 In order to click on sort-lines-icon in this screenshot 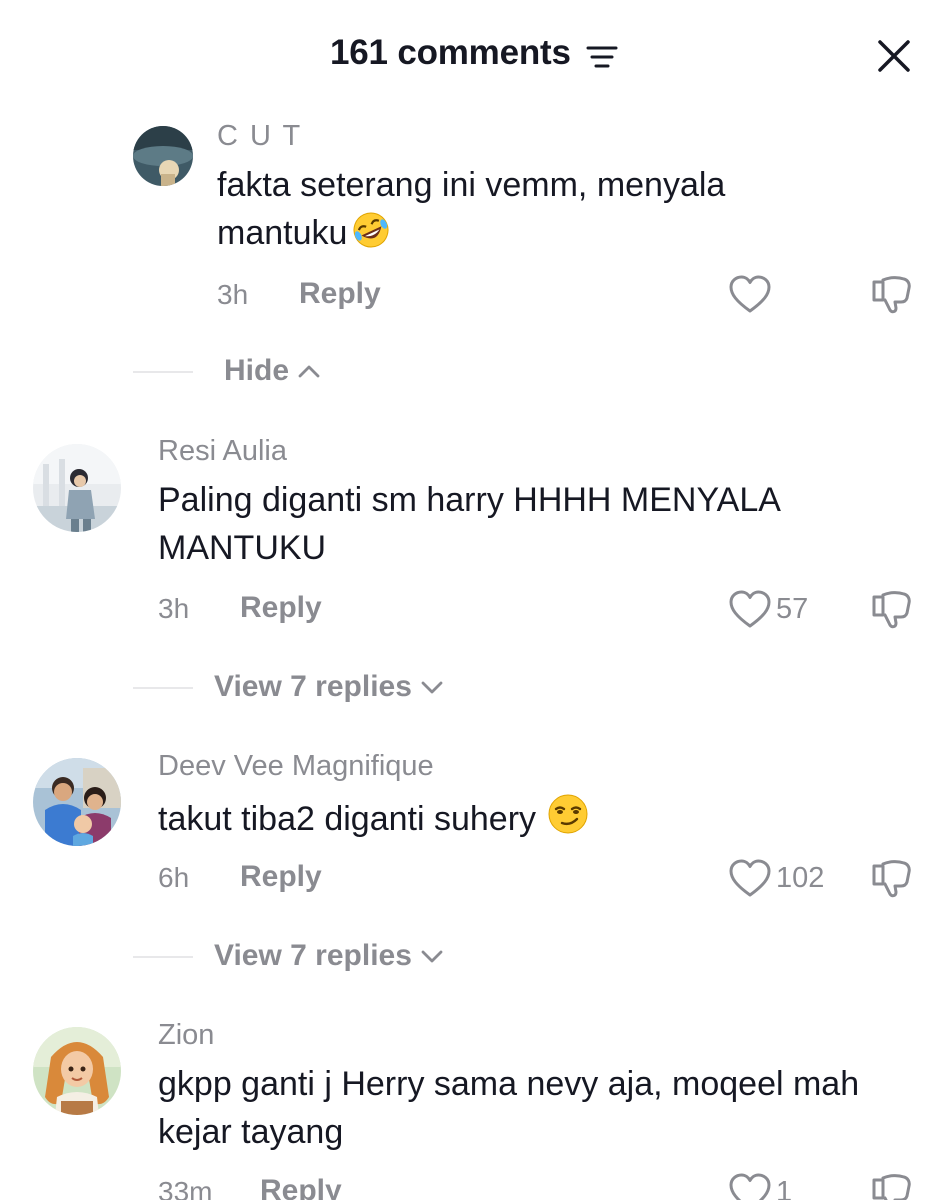, I will do `click(602, 57)`.